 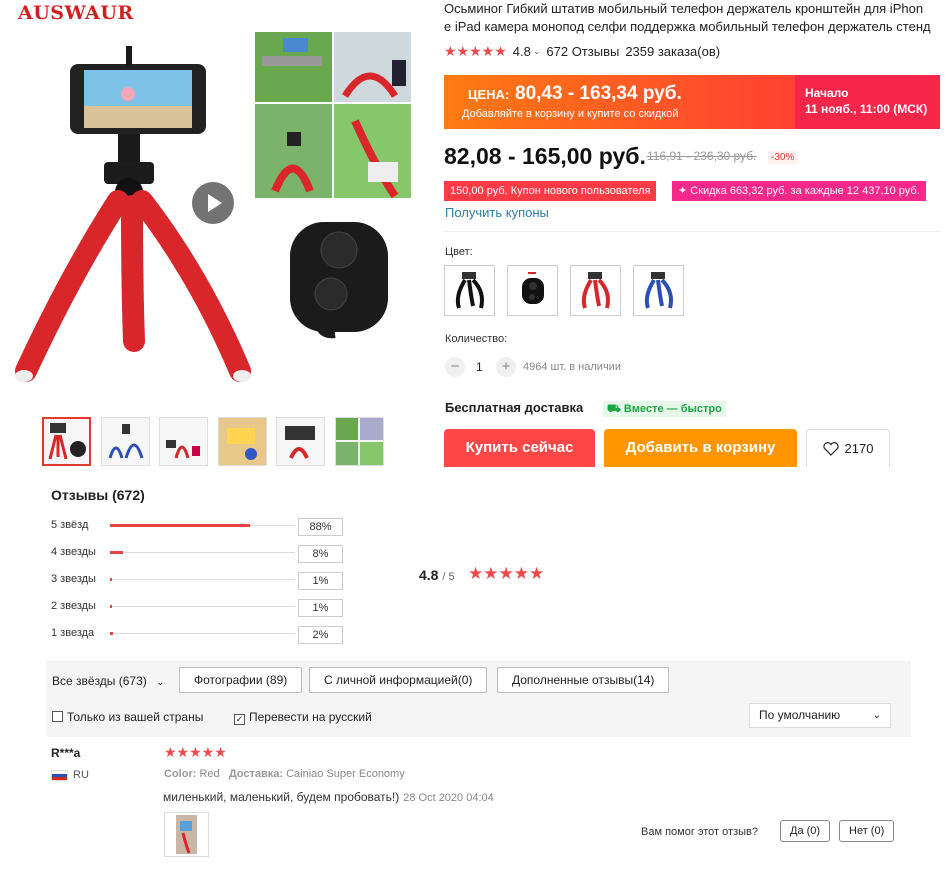 I want to click on discount-badge: -30%, so click(x=783, y=157).